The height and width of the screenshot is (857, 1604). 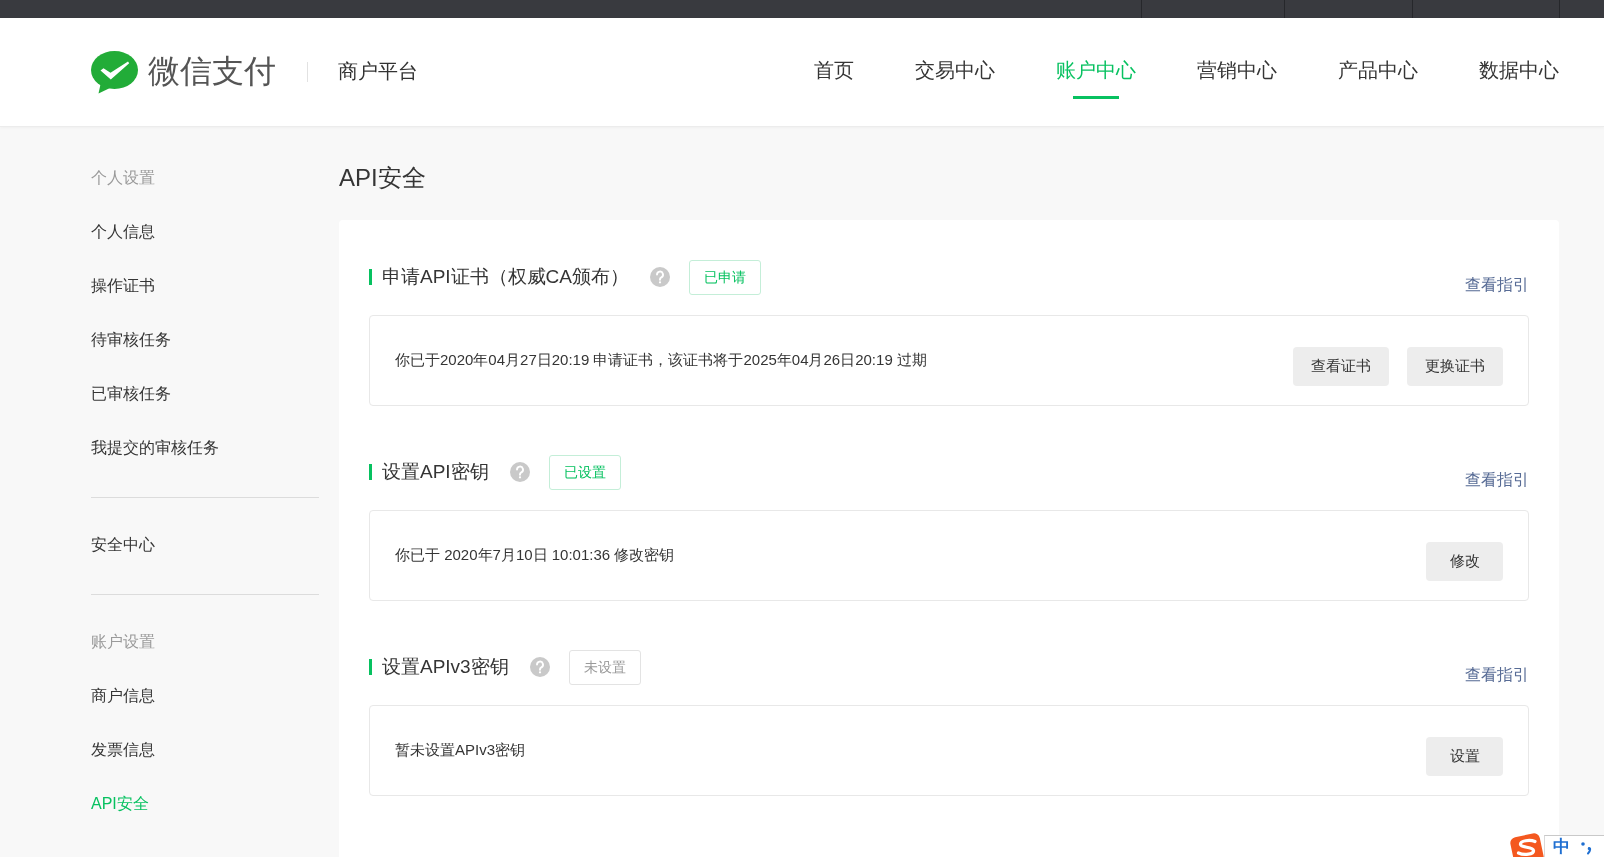 I want to click on section-title: 设置API密钥, so click(x=435, y=471).